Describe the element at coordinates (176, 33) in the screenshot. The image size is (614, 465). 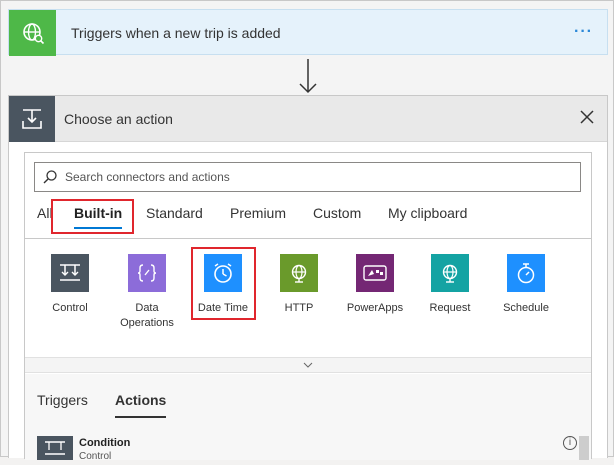
I see `trigger-title: Triggers when a new trip is added` at that location.